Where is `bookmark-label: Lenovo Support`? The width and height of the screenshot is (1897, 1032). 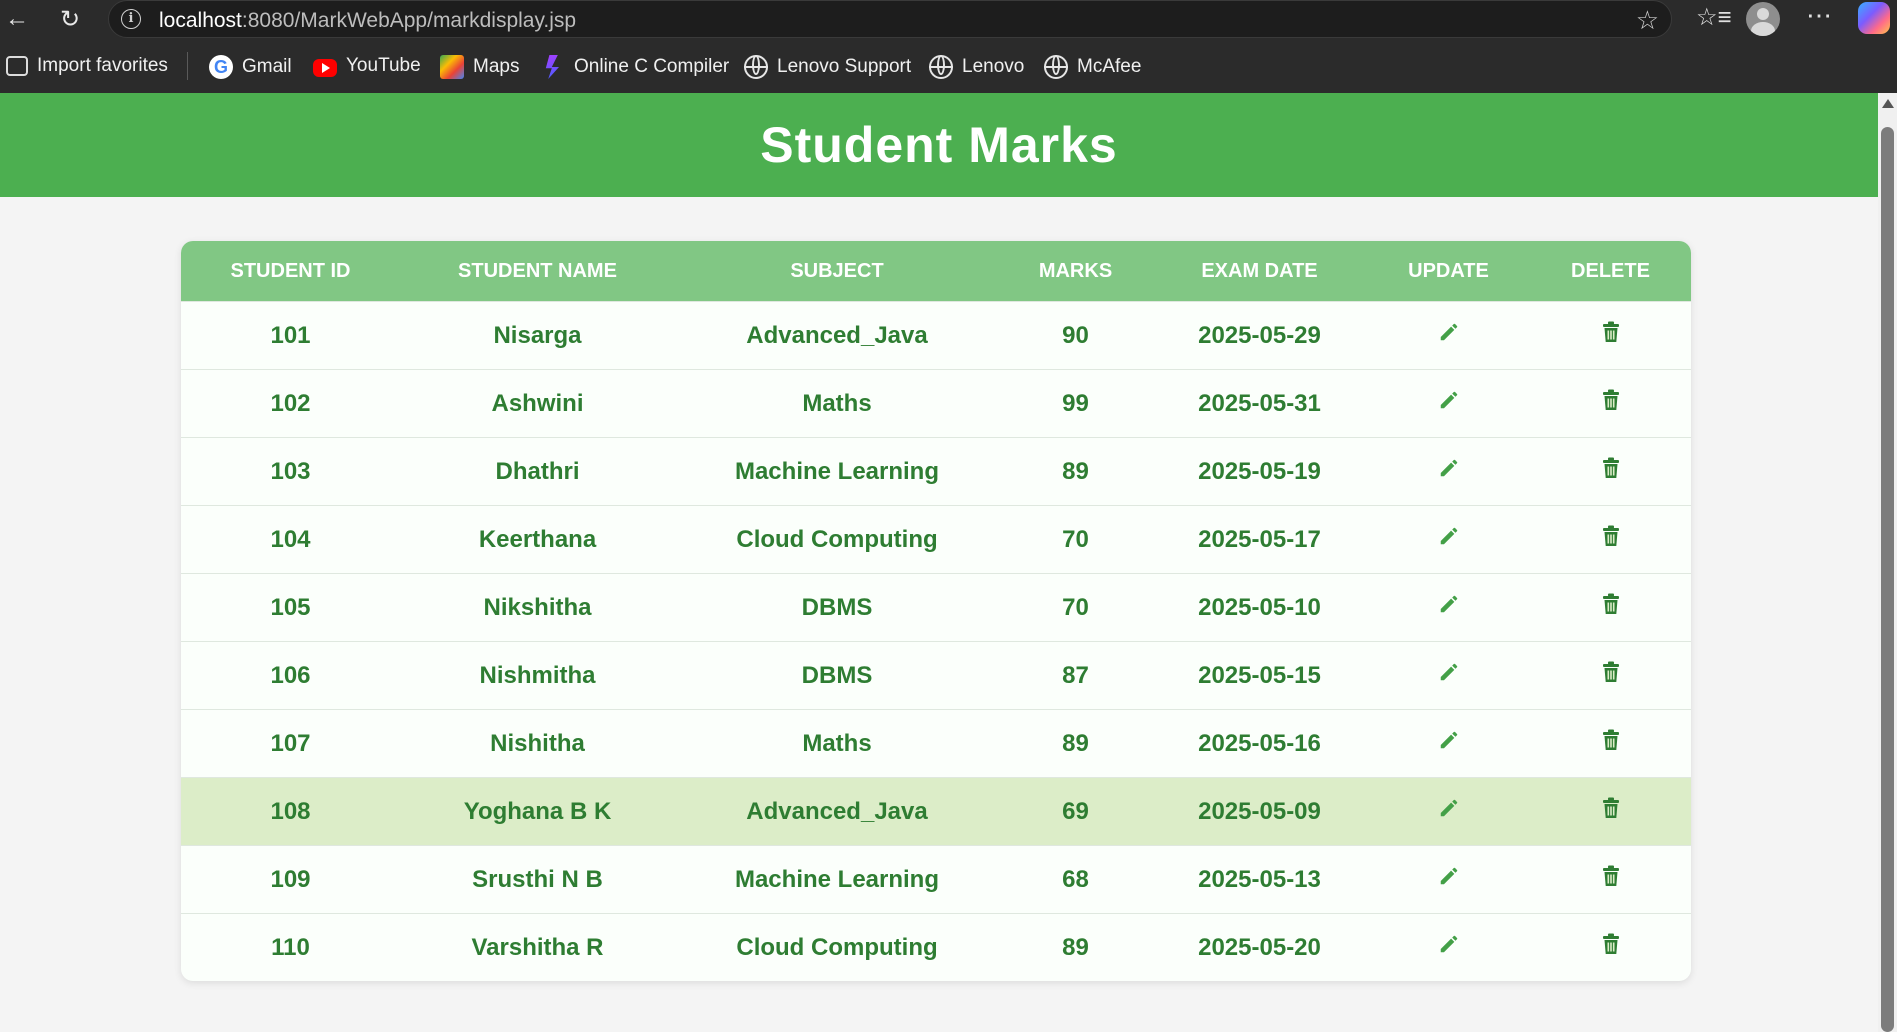
bookmark-label: Lenovo Support is located at coordinates (844, 66).